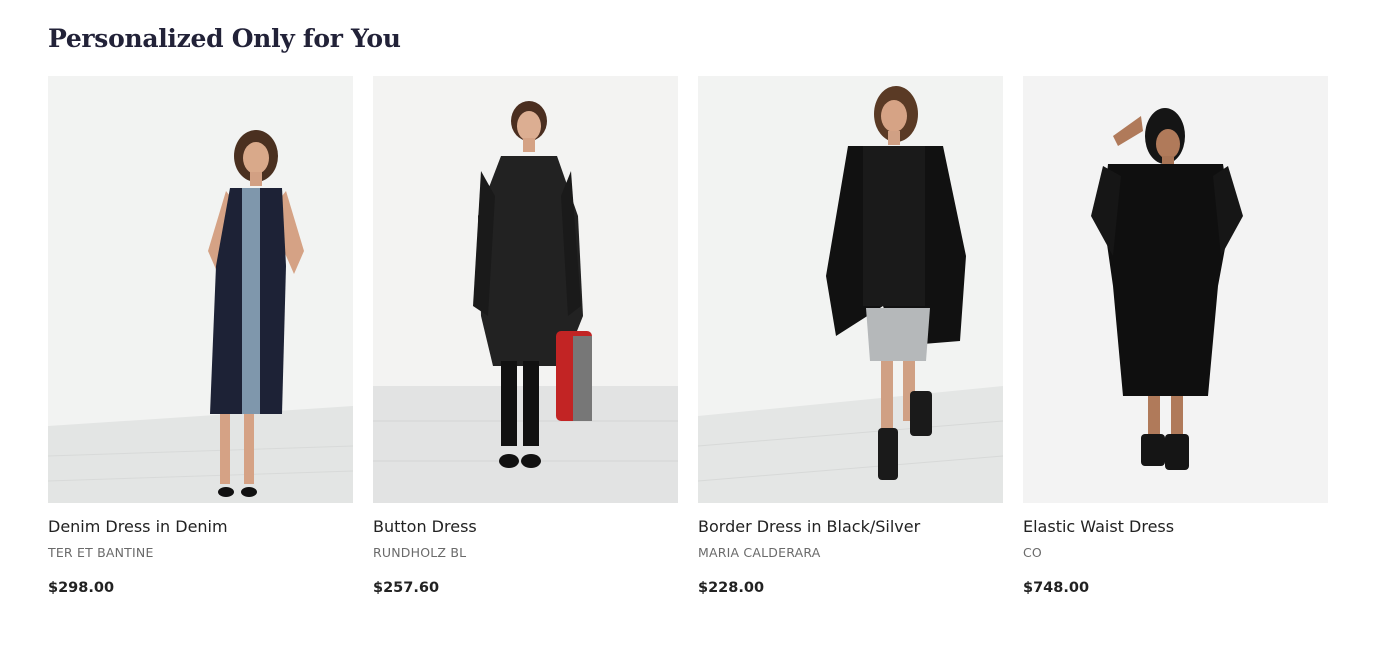 This screenshot has height=645, width=1388. Describe the element at coordinates (1175, 527) in the screenshot. I see `product-name: Elastic Waist Dress` at that location.